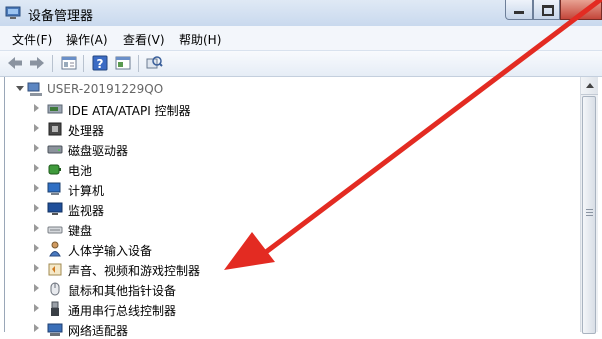 Image resolution: width=602 pixels, height=339 pixels. Describe the element at coordinates (301, 38) in the screenshot. I see `menu-bar: 文件(F) 操作(A) 查看(V) 帮助(H)` at that location.